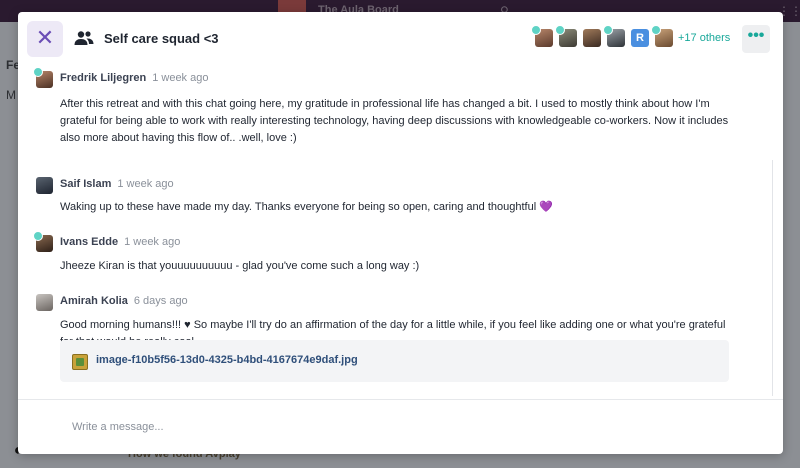 Image resolution: width=800 pixels, height=468 pixels. I want to click on message-author: Amirah Kolia 6 days ago, so click(124, 301).